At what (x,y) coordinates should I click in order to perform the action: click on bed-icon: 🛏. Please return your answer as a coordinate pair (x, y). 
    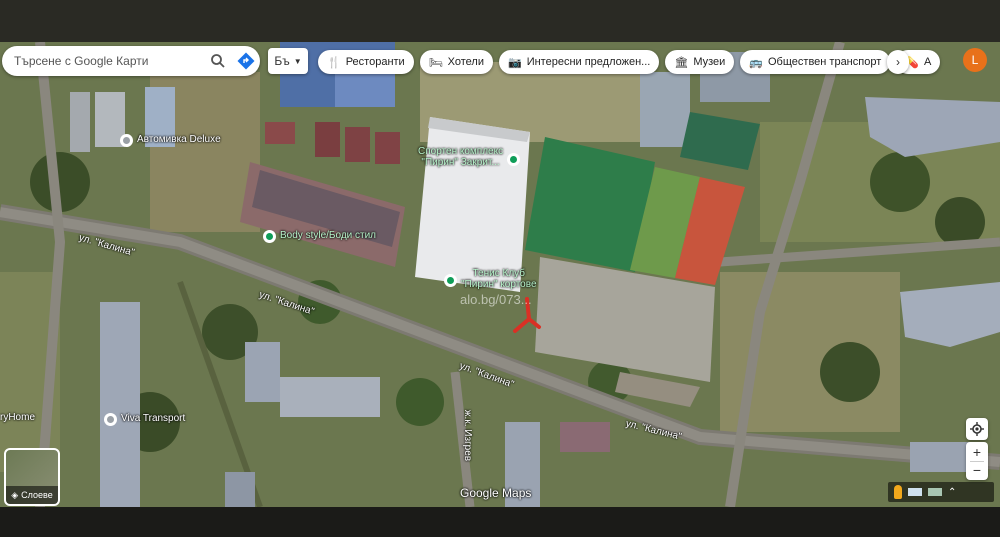
    Looking at the image, I should click on (435, 62).